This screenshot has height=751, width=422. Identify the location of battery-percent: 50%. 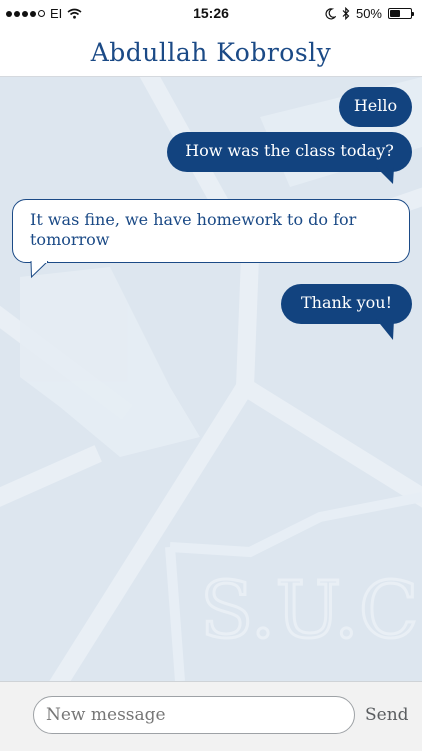
(368, 13).